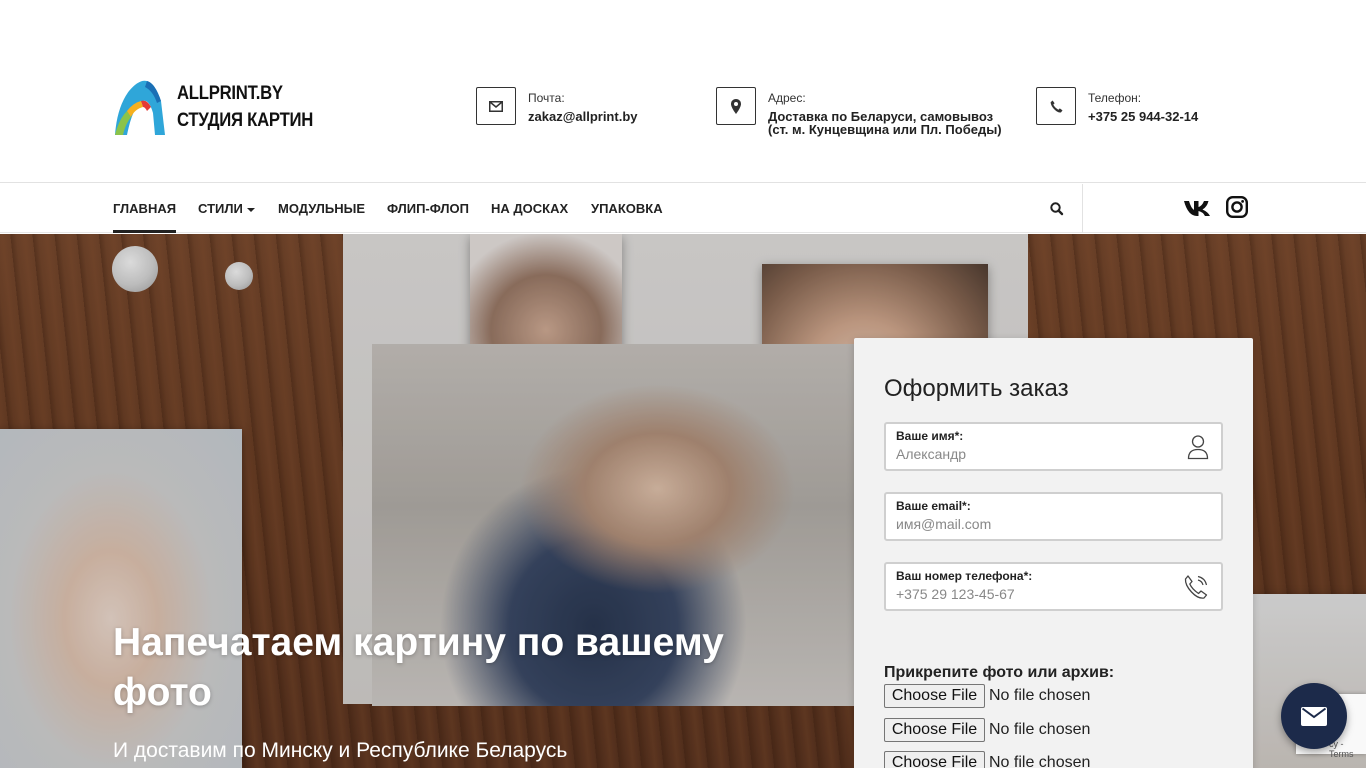  Describe the element at coordinates (321, 208) in the screenshot. I see `nav-item-modular: МОДУЛЬНЫЕ` at that location.